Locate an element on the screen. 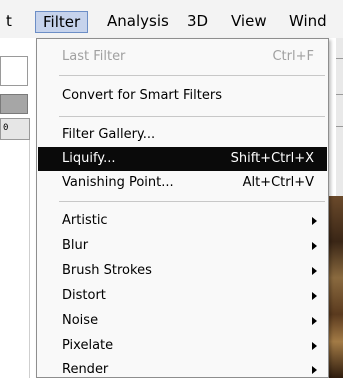  menu-item-label: Blur is located at coordinates (75, 245).